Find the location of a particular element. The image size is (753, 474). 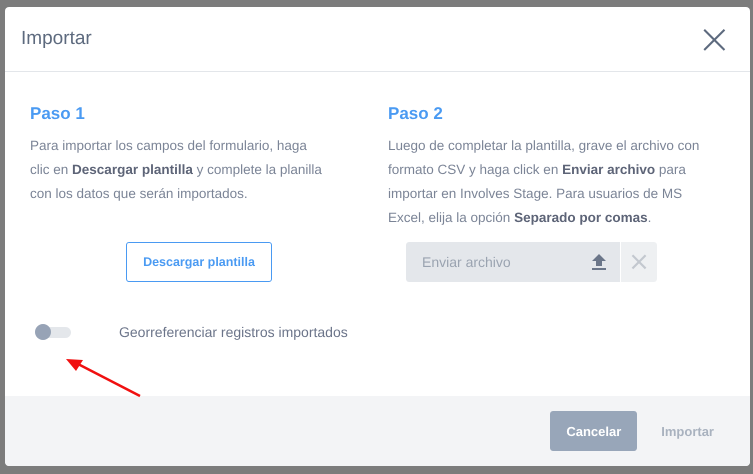

download-template-button: Descargar plantilla is located at coordinates (199, 262).